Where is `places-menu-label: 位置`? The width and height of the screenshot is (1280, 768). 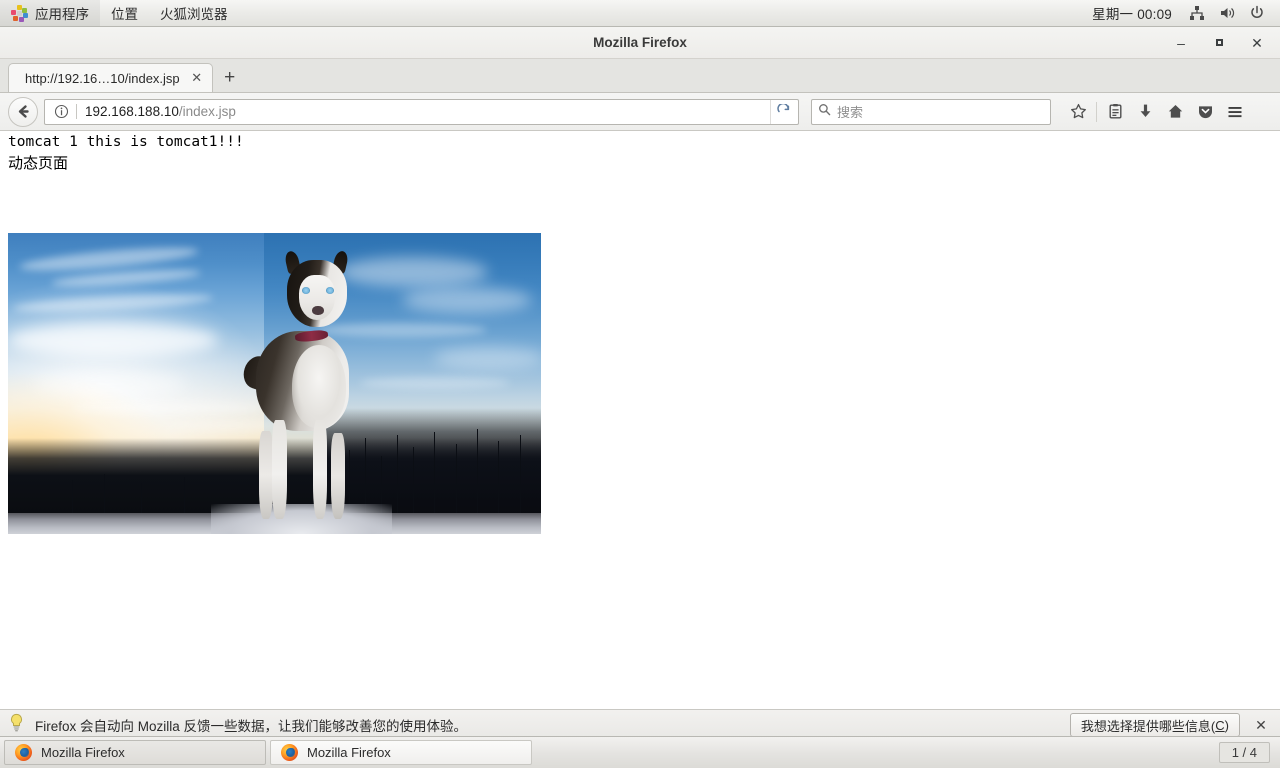 places-menu-label: 位置 is located at coordinates (124, 14).